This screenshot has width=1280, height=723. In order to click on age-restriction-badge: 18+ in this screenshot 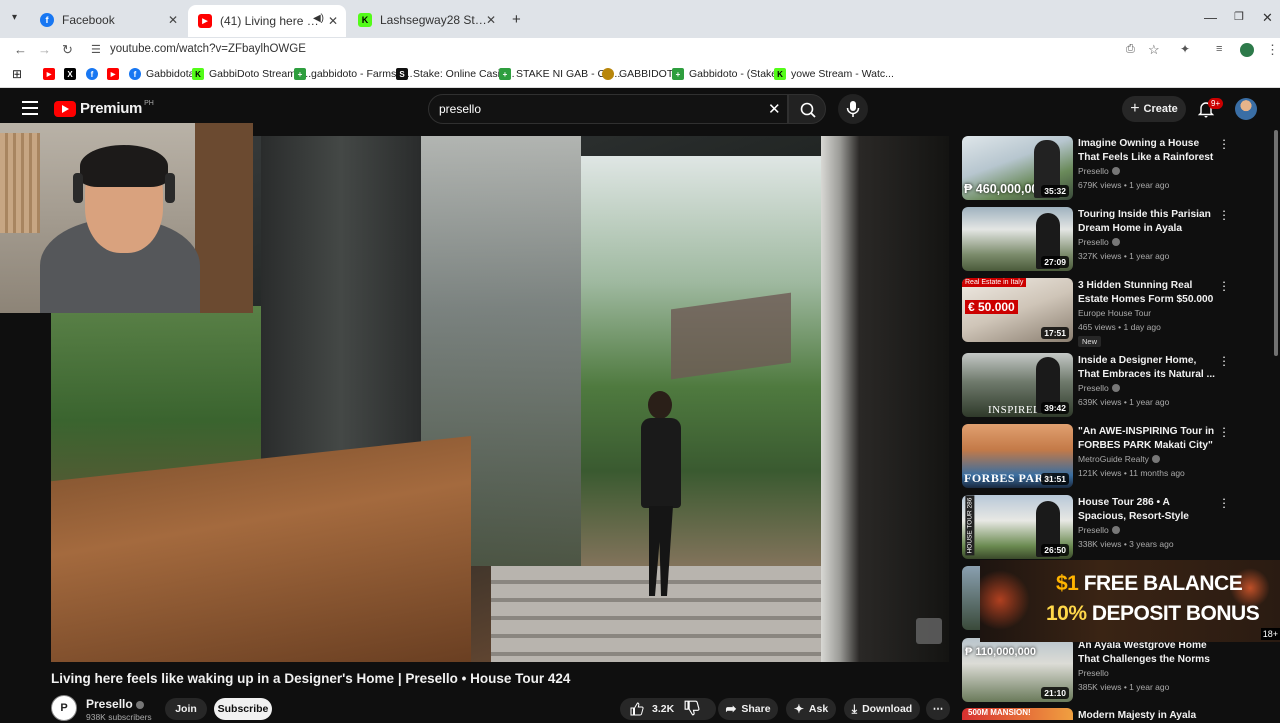, I will do `click(1270, 634)`.